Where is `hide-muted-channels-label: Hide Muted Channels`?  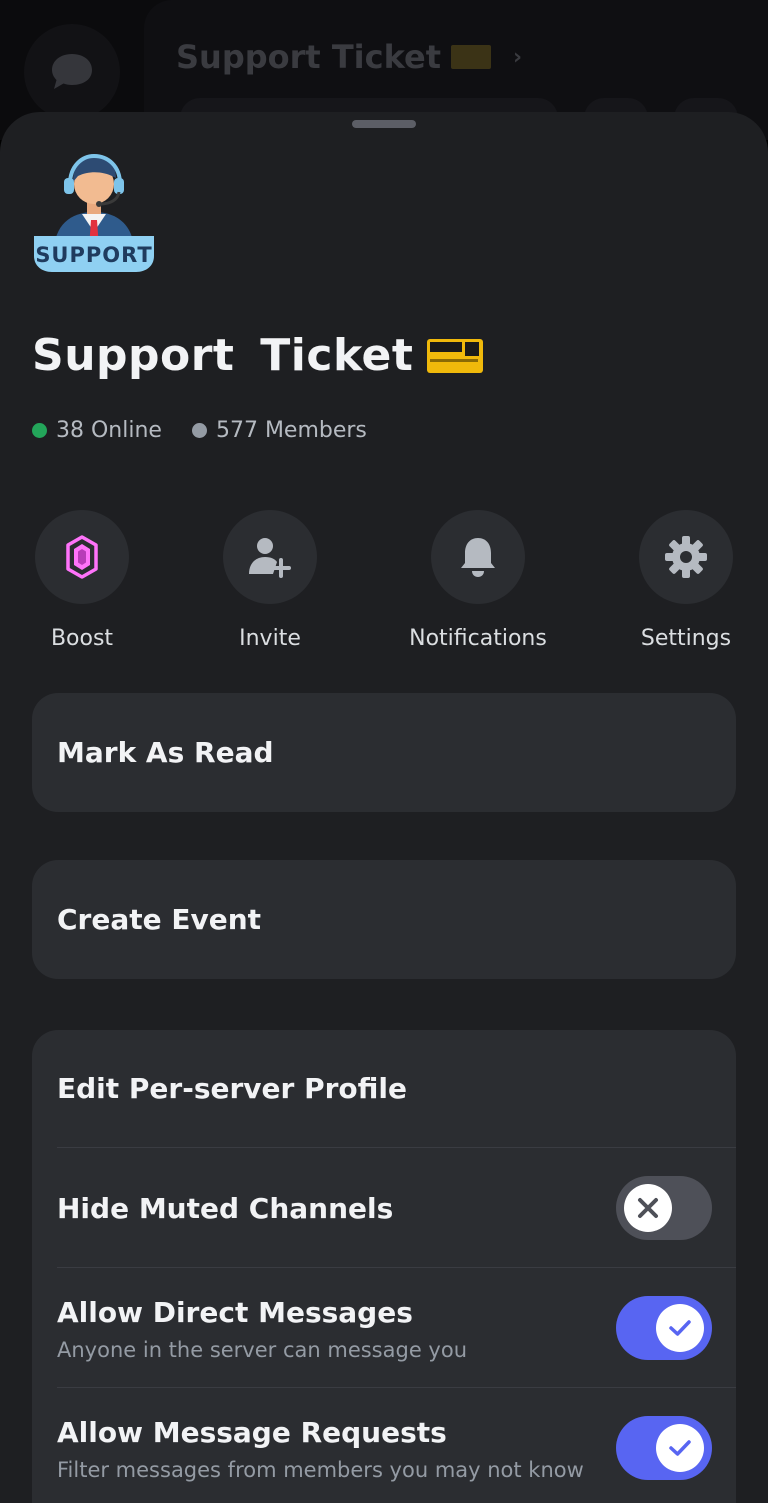
hide-muted-channels-label: Hide Muted Channels is located at coordinates (225, 1208).